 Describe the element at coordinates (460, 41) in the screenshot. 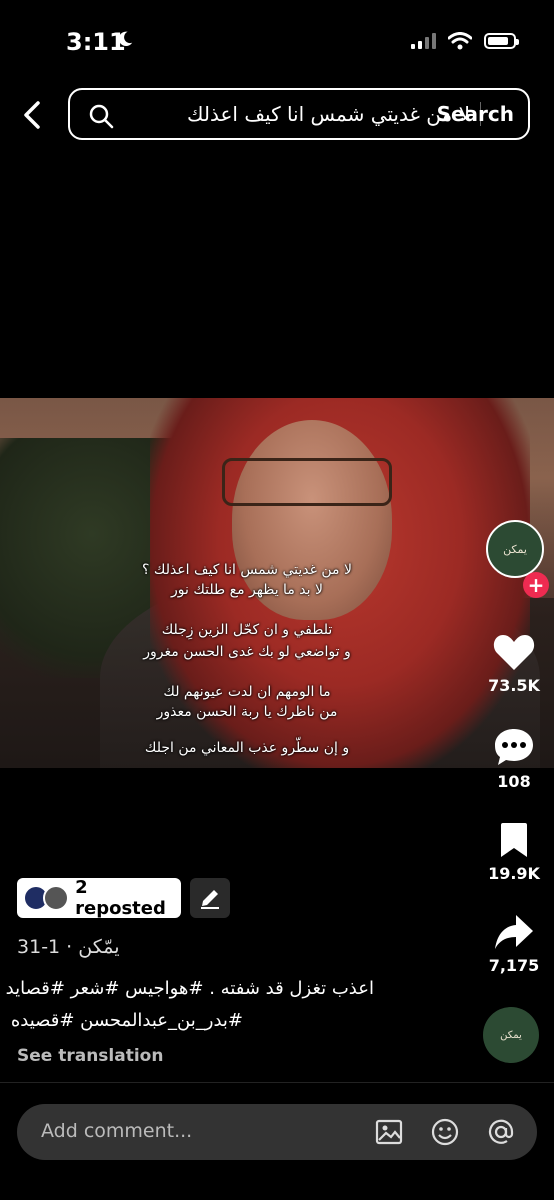

I see `wifi-icon` at that location.